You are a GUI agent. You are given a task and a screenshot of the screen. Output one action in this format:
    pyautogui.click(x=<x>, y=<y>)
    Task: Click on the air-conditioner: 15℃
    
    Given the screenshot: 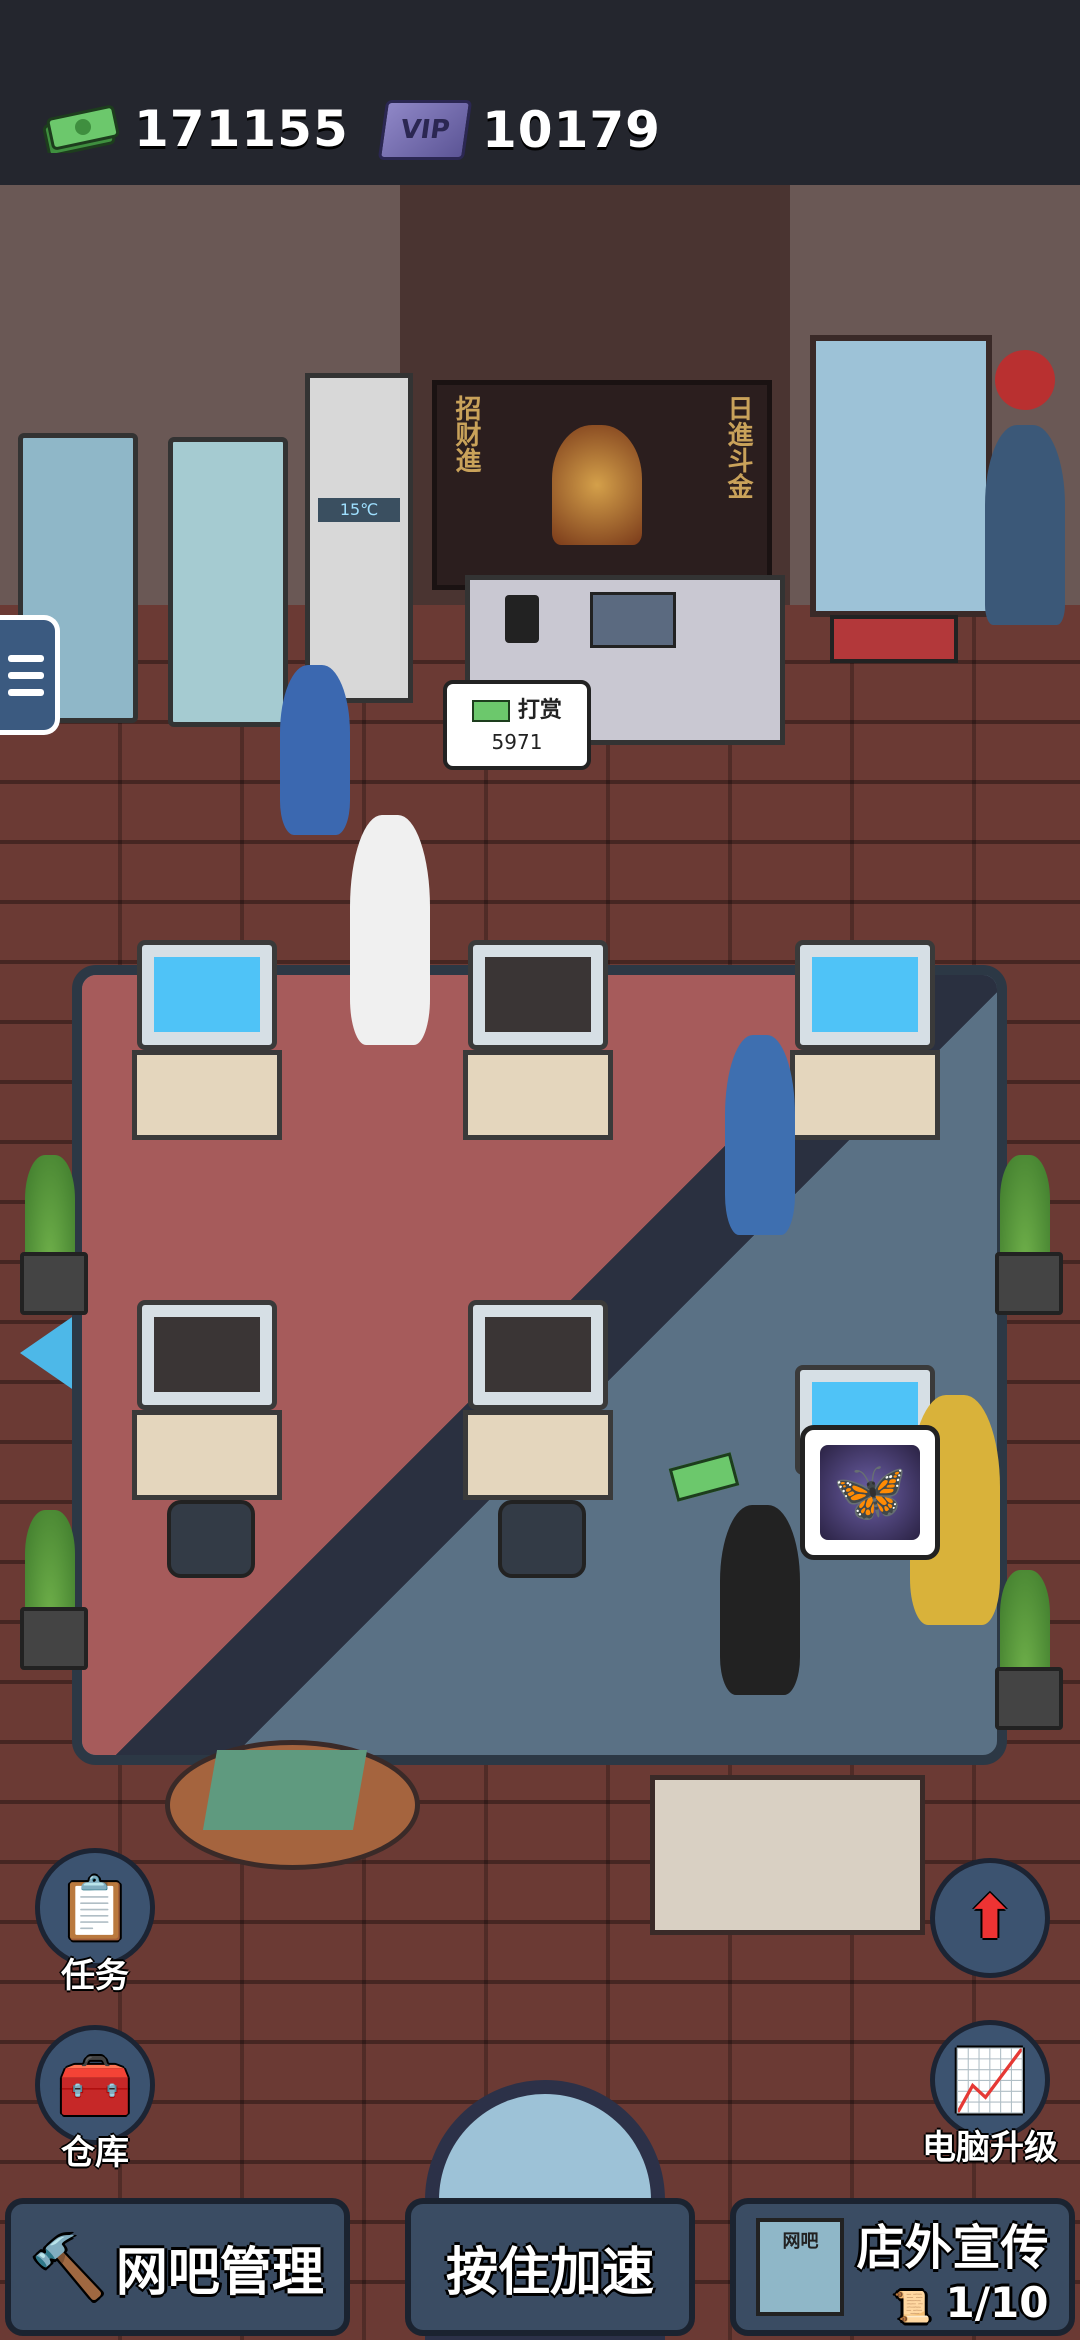 What is the action you would take?
    pyautogui.click(x=359, y=538)
    